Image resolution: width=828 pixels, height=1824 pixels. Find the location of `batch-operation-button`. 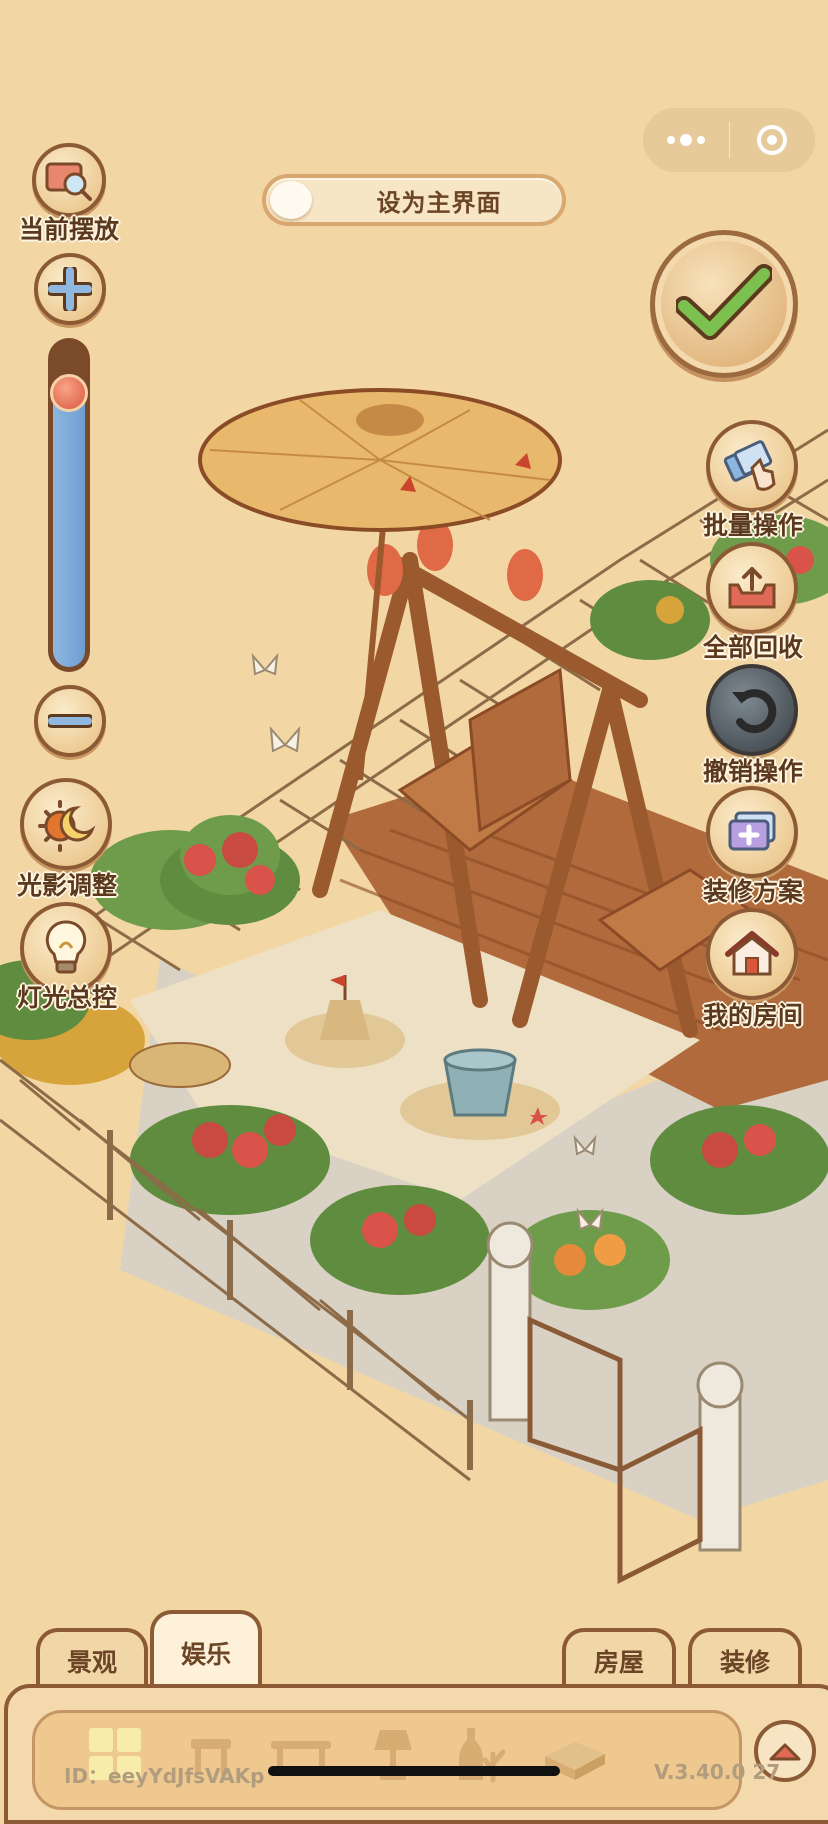

batch-operation-button is located at coordinates (752, 466).